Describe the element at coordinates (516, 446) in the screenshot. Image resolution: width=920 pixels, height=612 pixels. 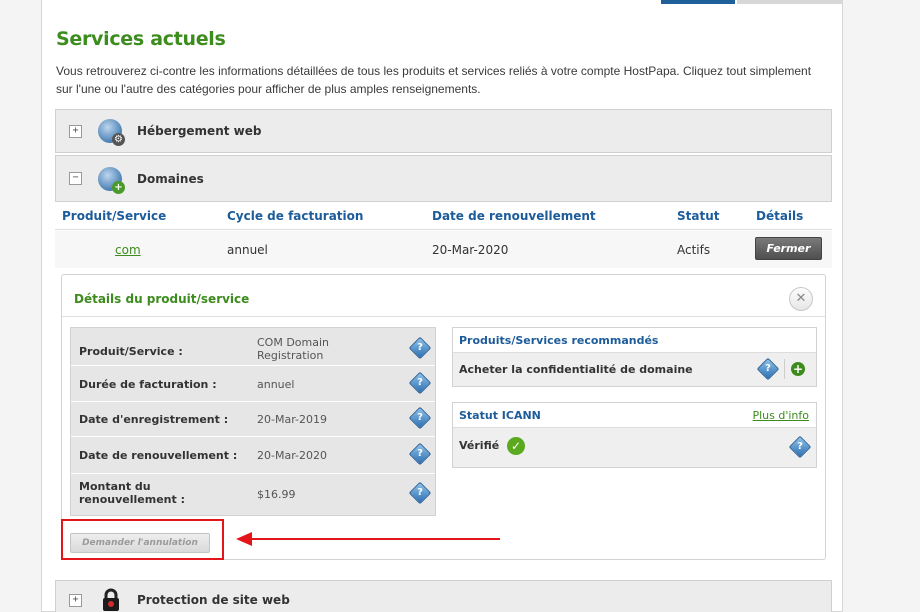
I see `check-icon: ✓` at that location.